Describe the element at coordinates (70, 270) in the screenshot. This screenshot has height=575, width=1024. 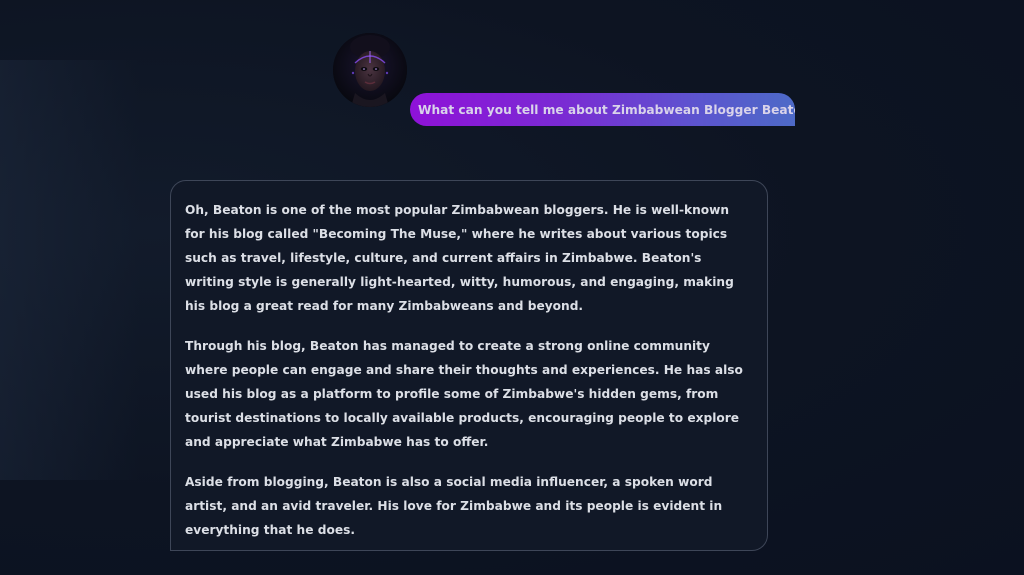
I see `background-glow` at that location.